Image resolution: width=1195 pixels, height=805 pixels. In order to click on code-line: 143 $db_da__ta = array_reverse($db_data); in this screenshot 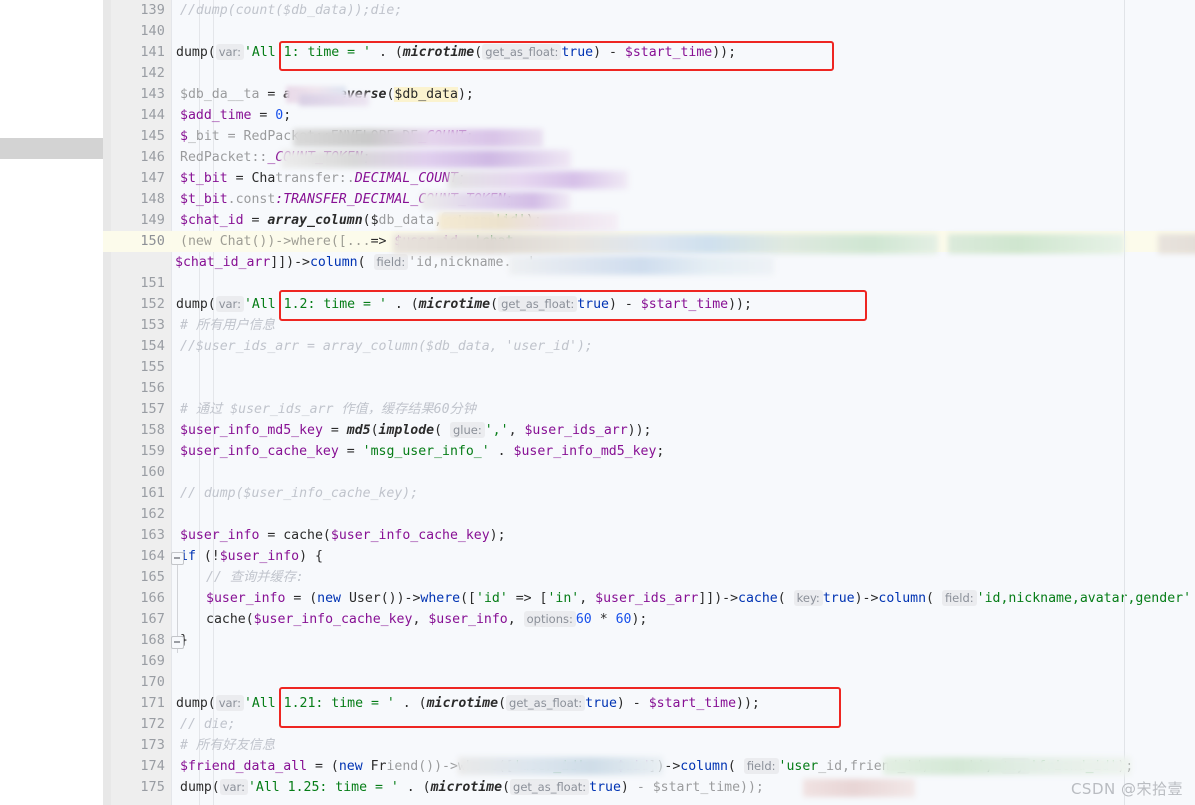, I will do `click(649, 94)`.